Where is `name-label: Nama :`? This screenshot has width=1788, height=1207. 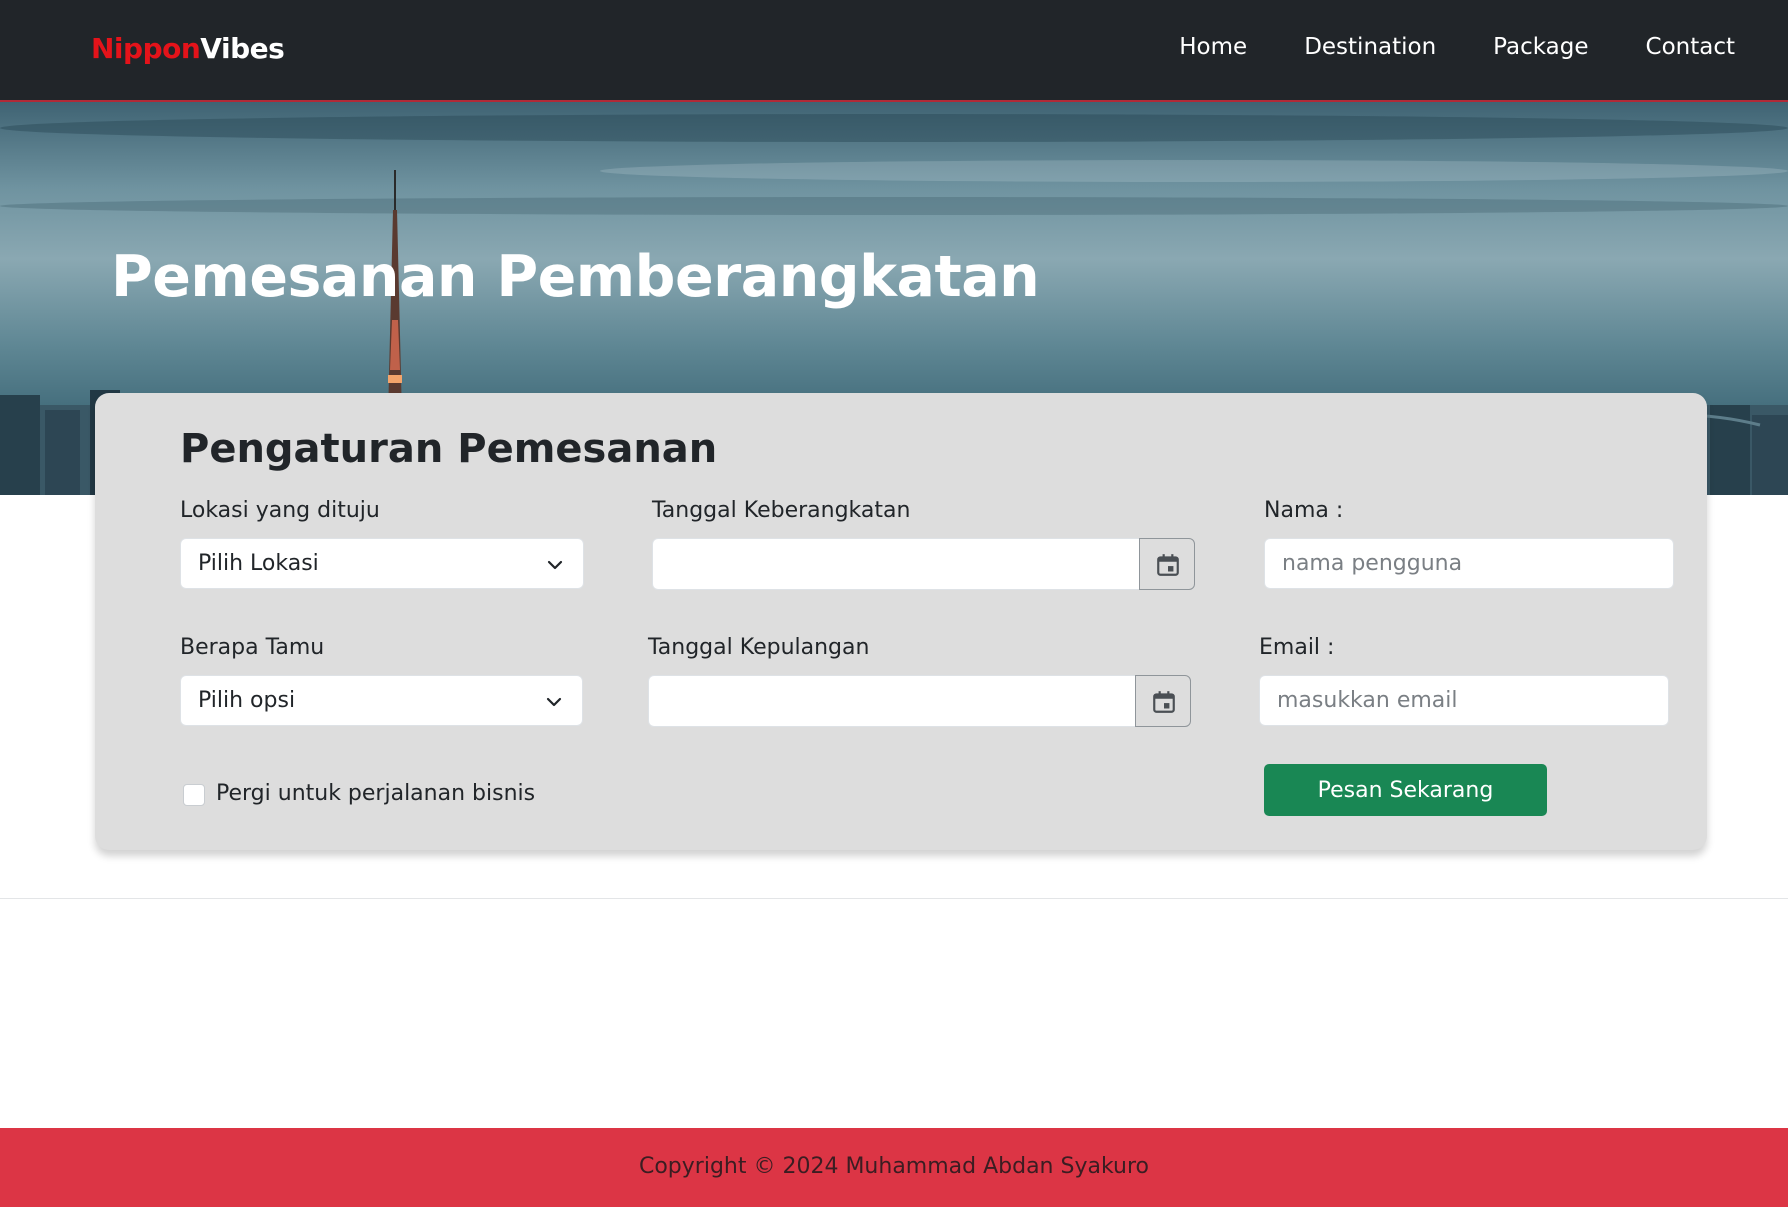 name-label: Nama : is located at coordinates (1304, 510).